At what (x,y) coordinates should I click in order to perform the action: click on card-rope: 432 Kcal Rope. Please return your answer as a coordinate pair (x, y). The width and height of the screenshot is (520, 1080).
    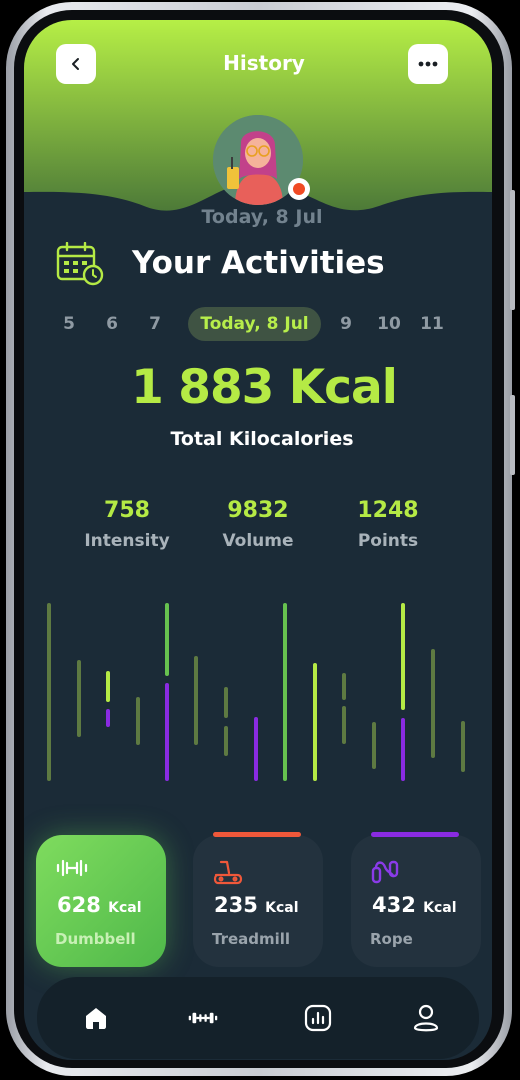
    Looking at the image, I should click on (416, 899).